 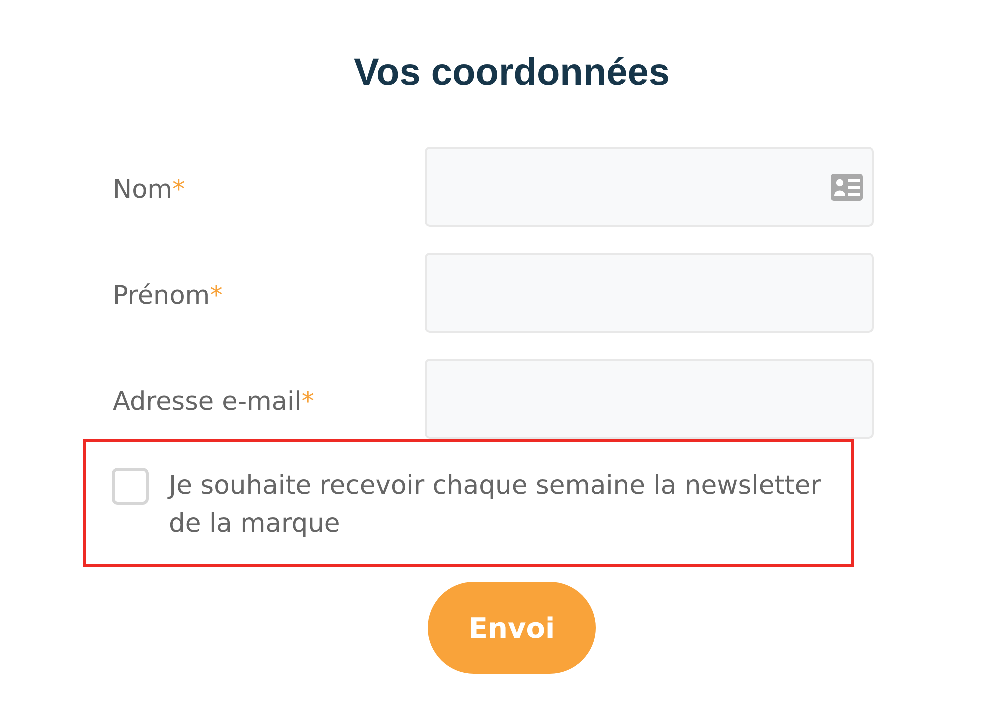 I want to click on form-title: Vos coordonnées, so click(x=512, y=73).